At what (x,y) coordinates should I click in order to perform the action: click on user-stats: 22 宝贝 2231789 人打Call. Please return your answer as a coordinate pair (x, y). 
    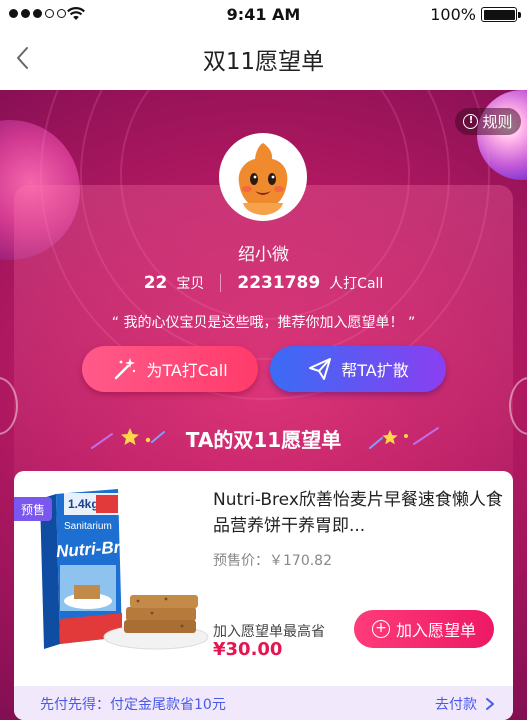
    Looking at the image, I should click on (263, 283).